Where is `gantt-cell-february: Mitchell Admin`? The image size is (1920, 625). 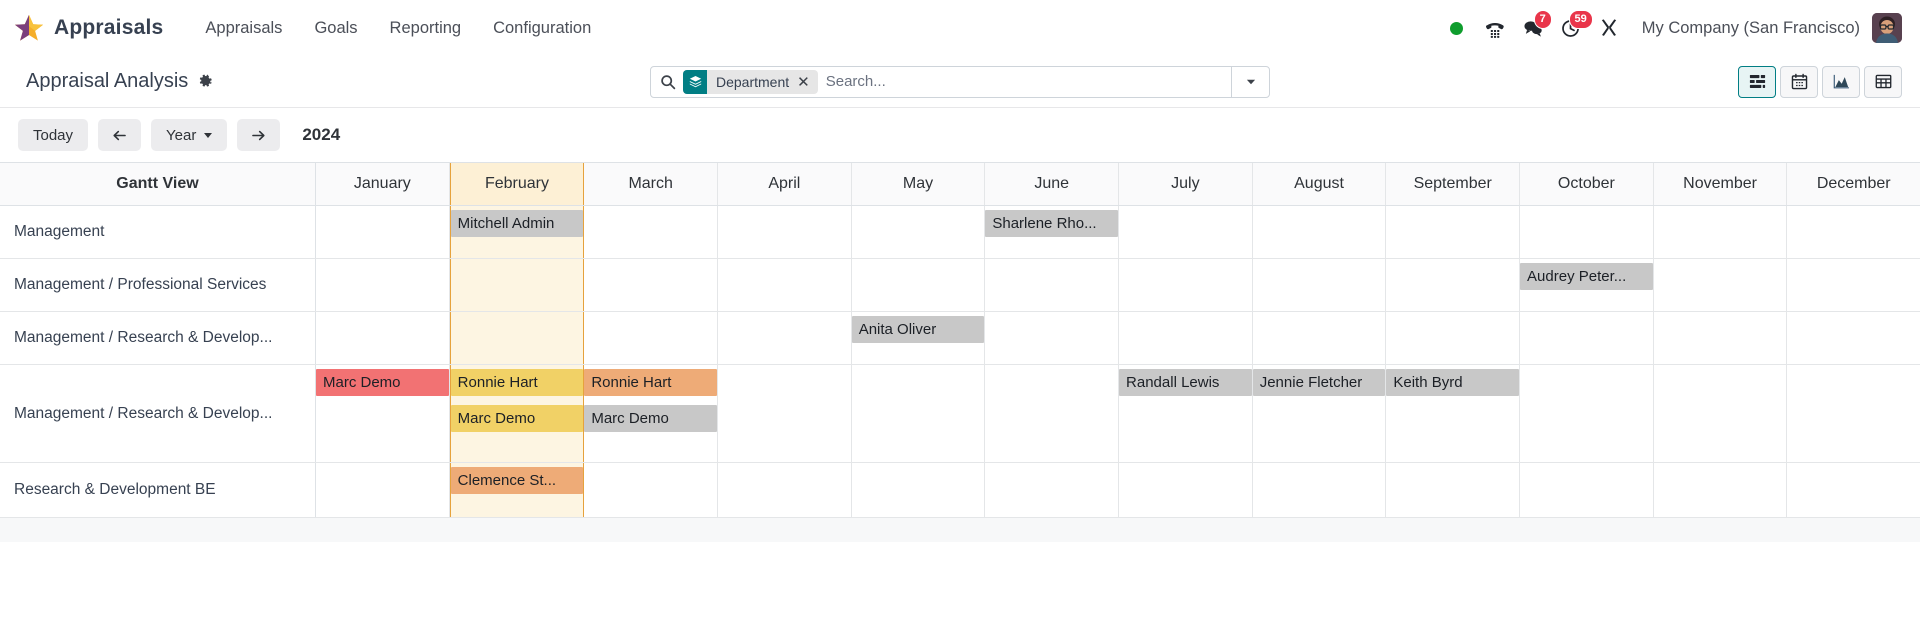
gantt-cell-february: Mitchell Admin is located at coordinates (517, 232).